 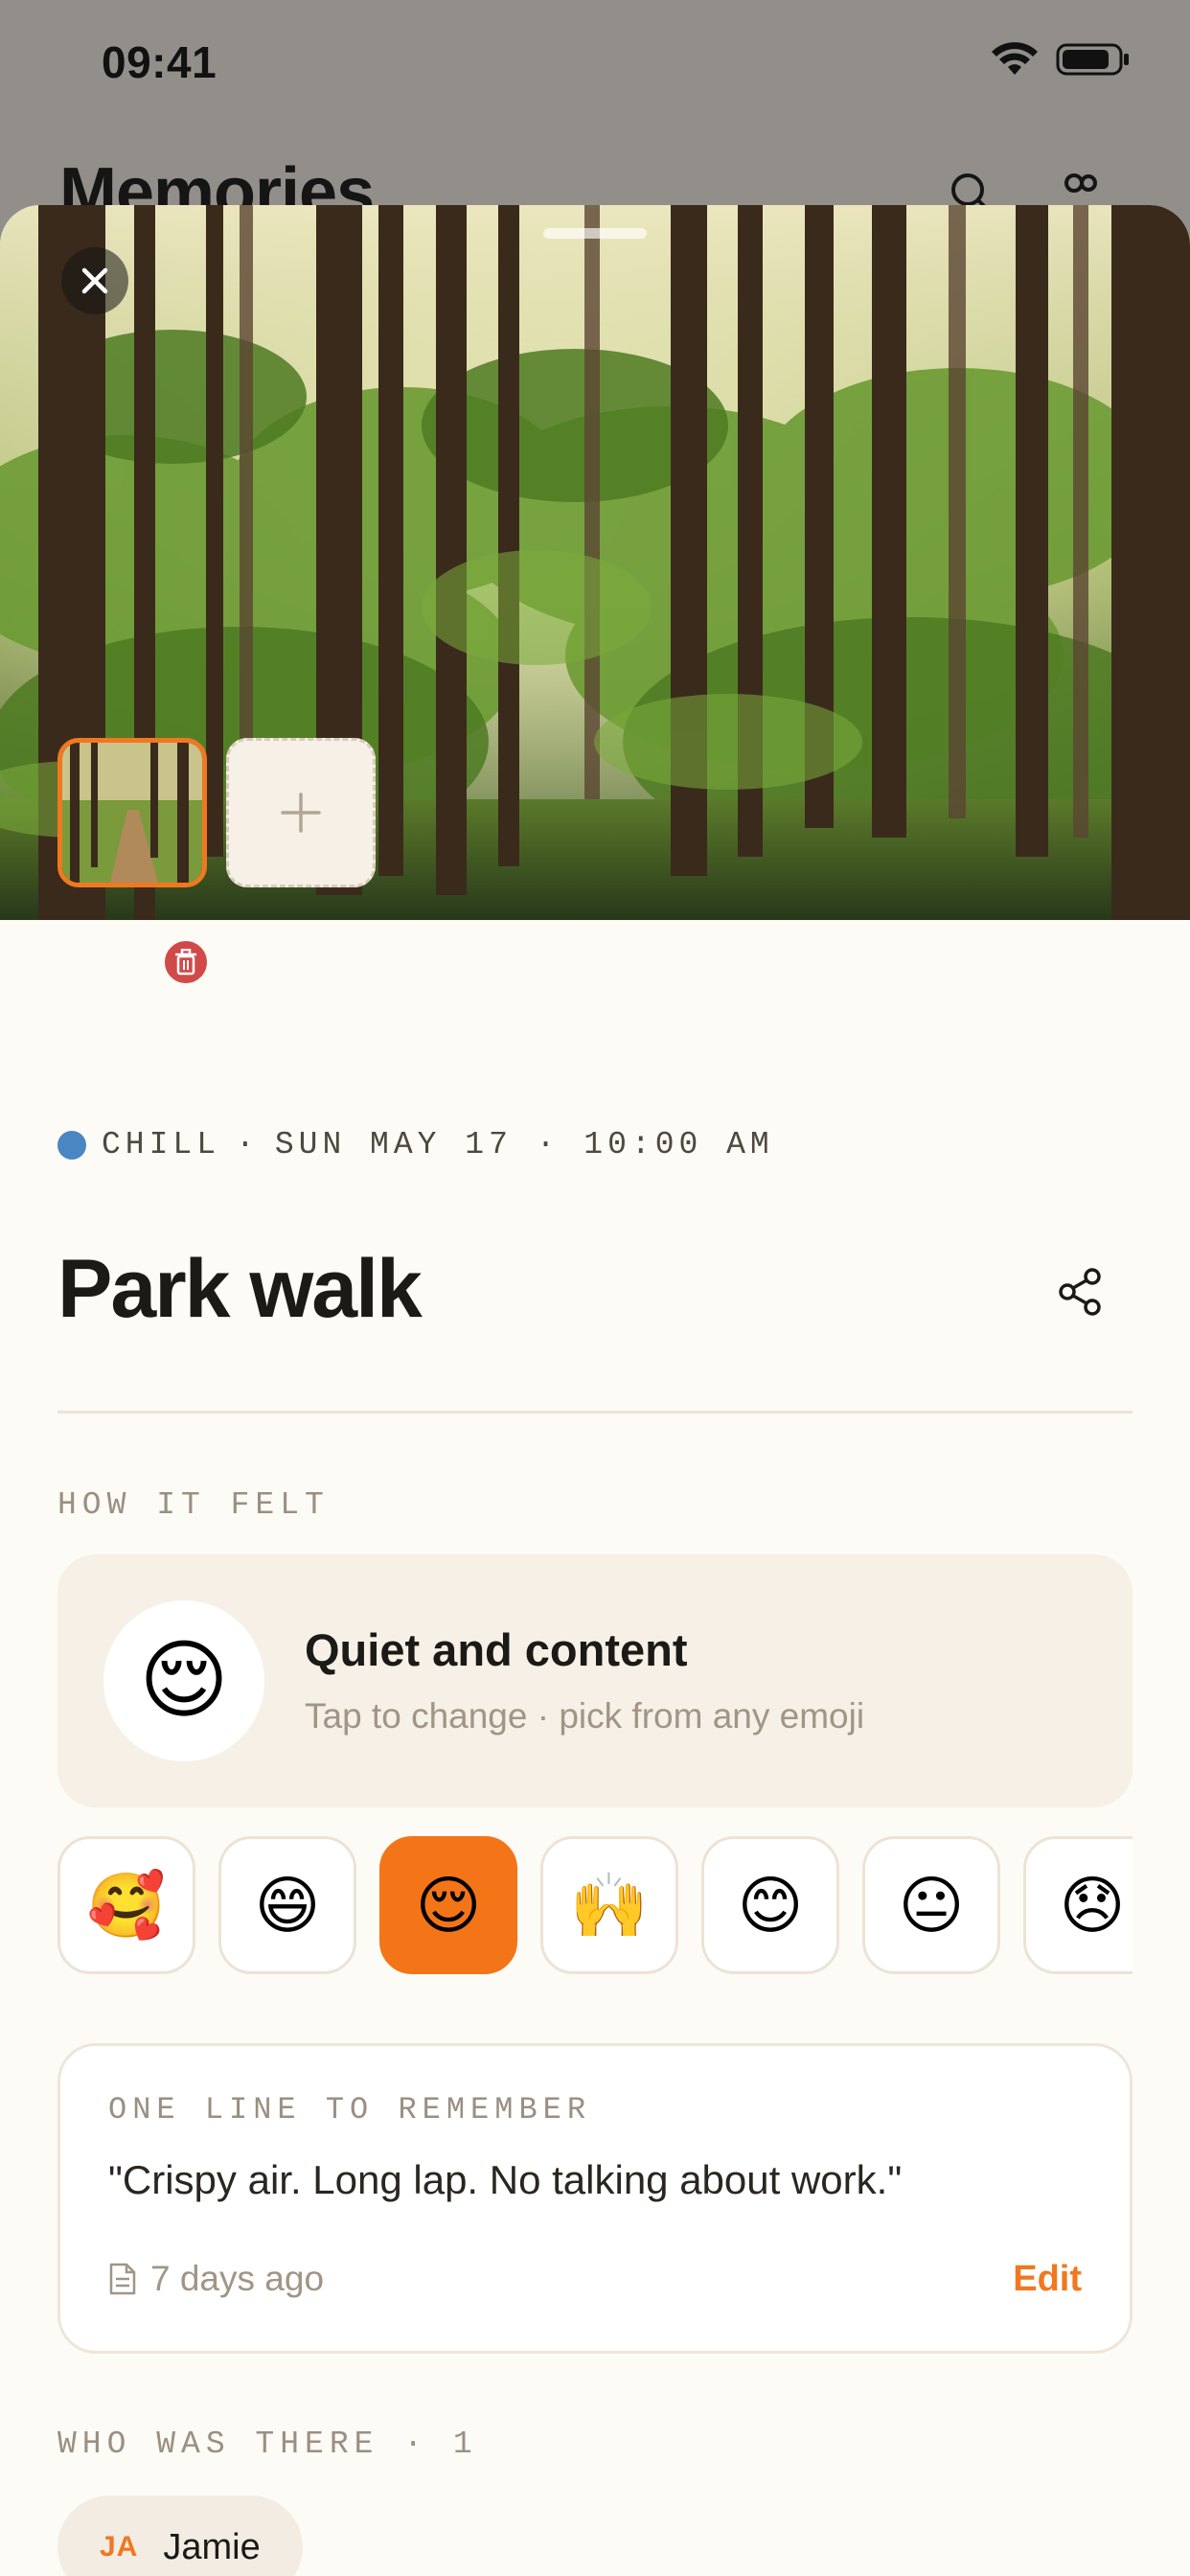 What do you see at coordinates (1078, 1905) in the screenshot?
I see `emoji-option: 😞` at bounding box center [1078, 1905].